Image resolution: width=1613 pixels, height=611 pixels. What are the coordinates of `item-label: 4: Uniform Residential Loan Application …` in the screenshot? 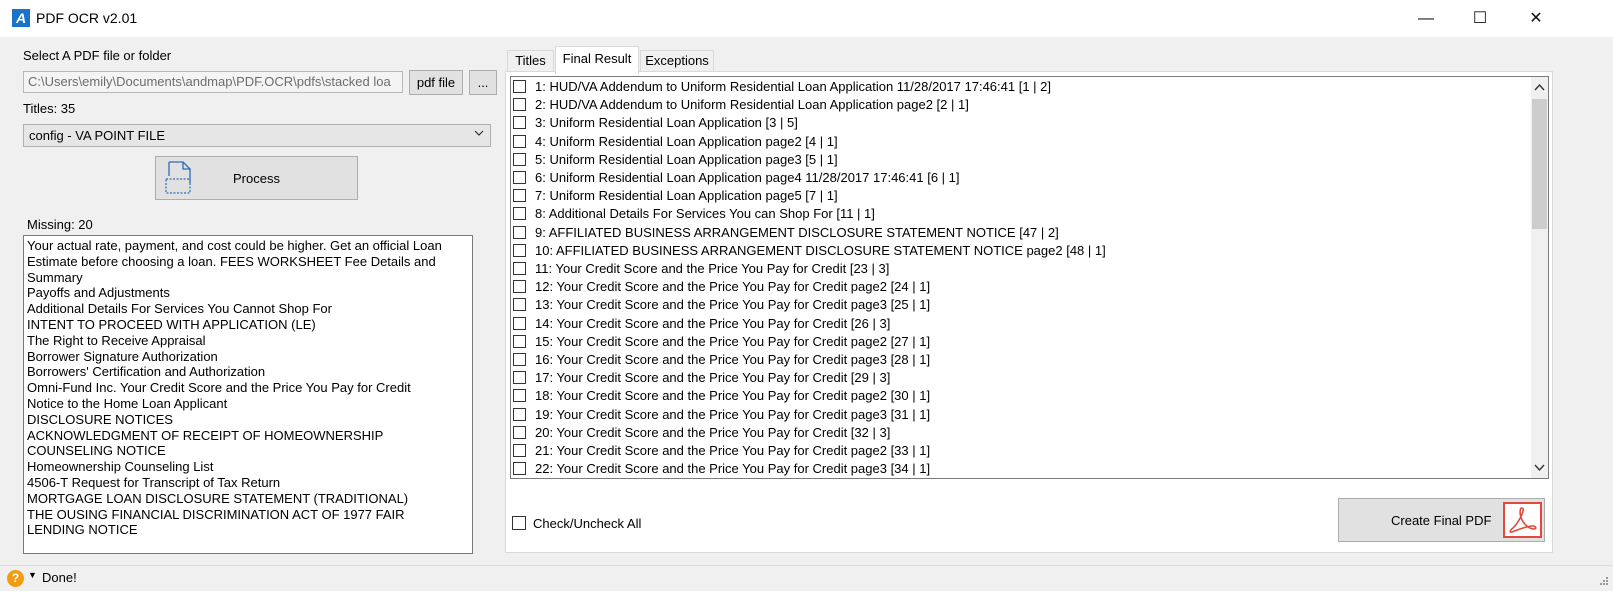 It's located at (686, 141).